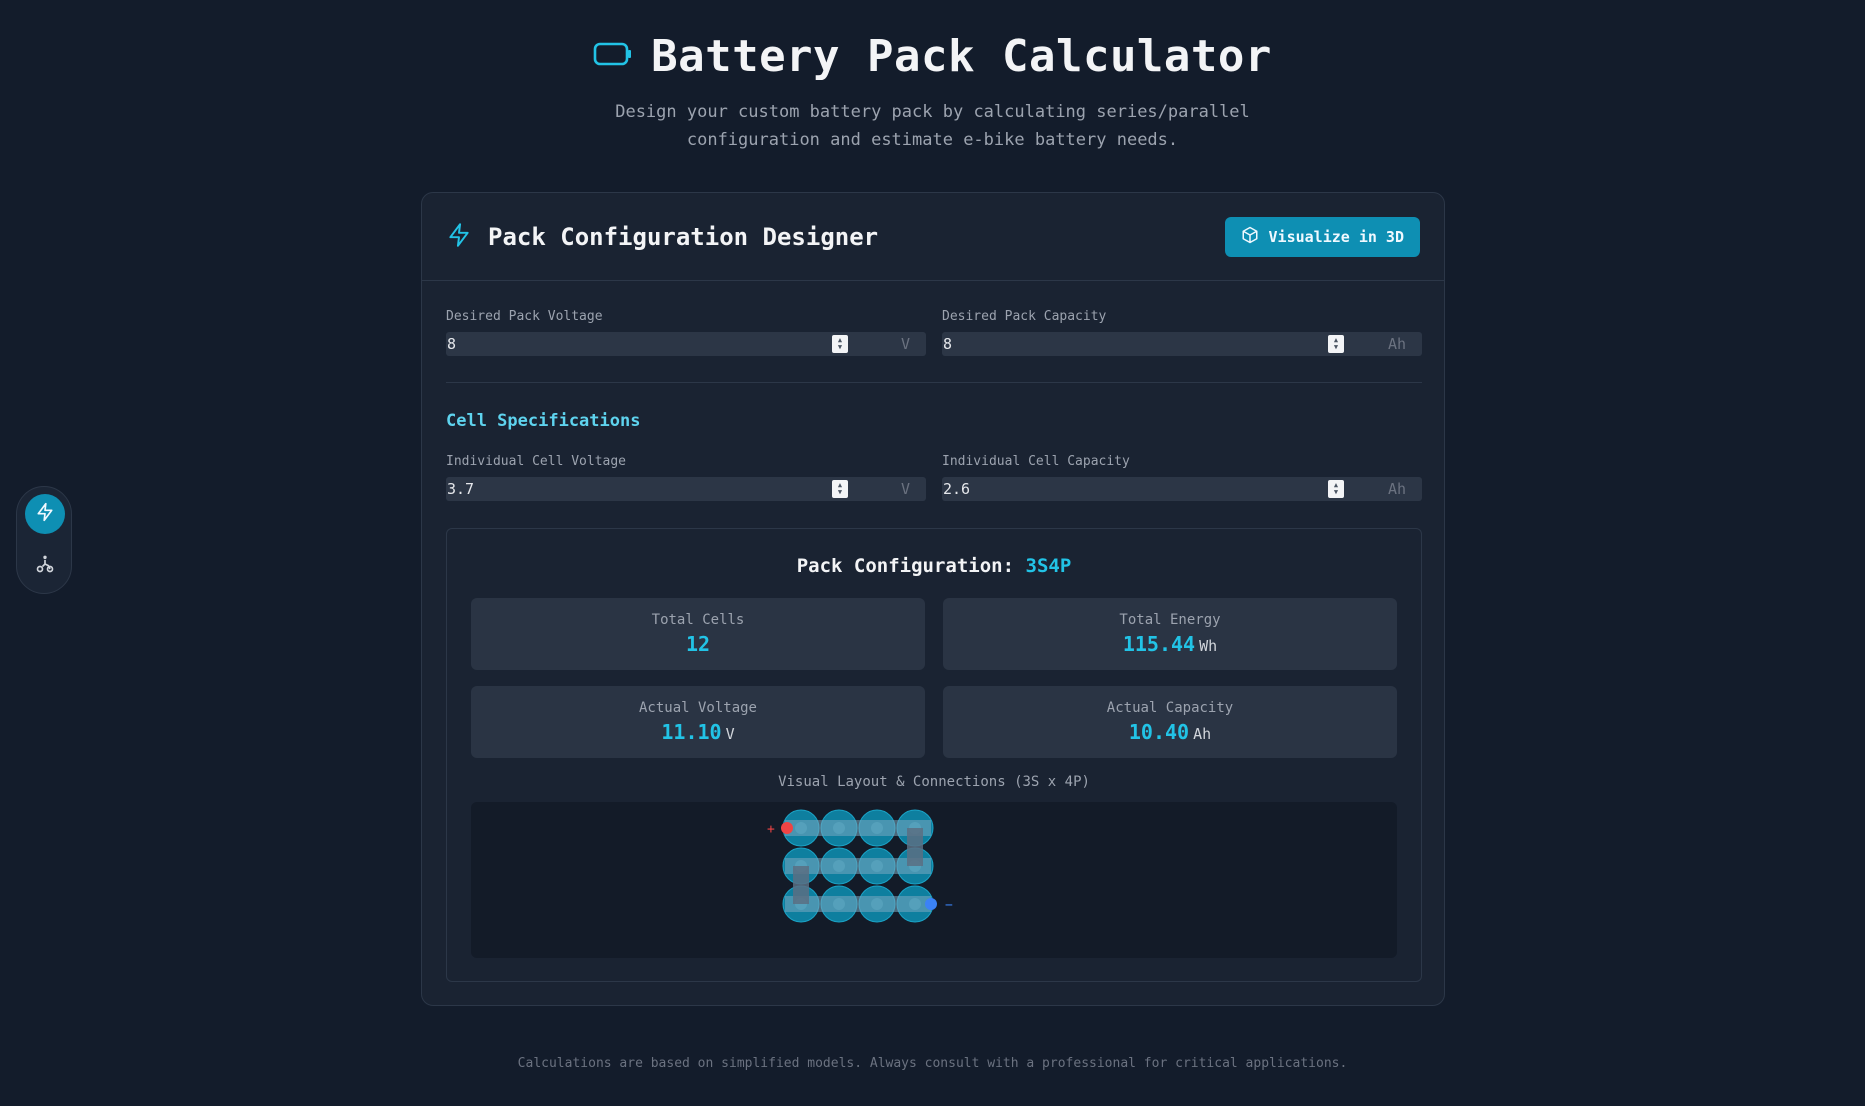 The height and width of the screenshot is (1106, 1865). Describe the element at coordinates (1182, 344) in the screenshot. I see `pack-capacity-input: 8 ▲ ▼ Ah` at that location.